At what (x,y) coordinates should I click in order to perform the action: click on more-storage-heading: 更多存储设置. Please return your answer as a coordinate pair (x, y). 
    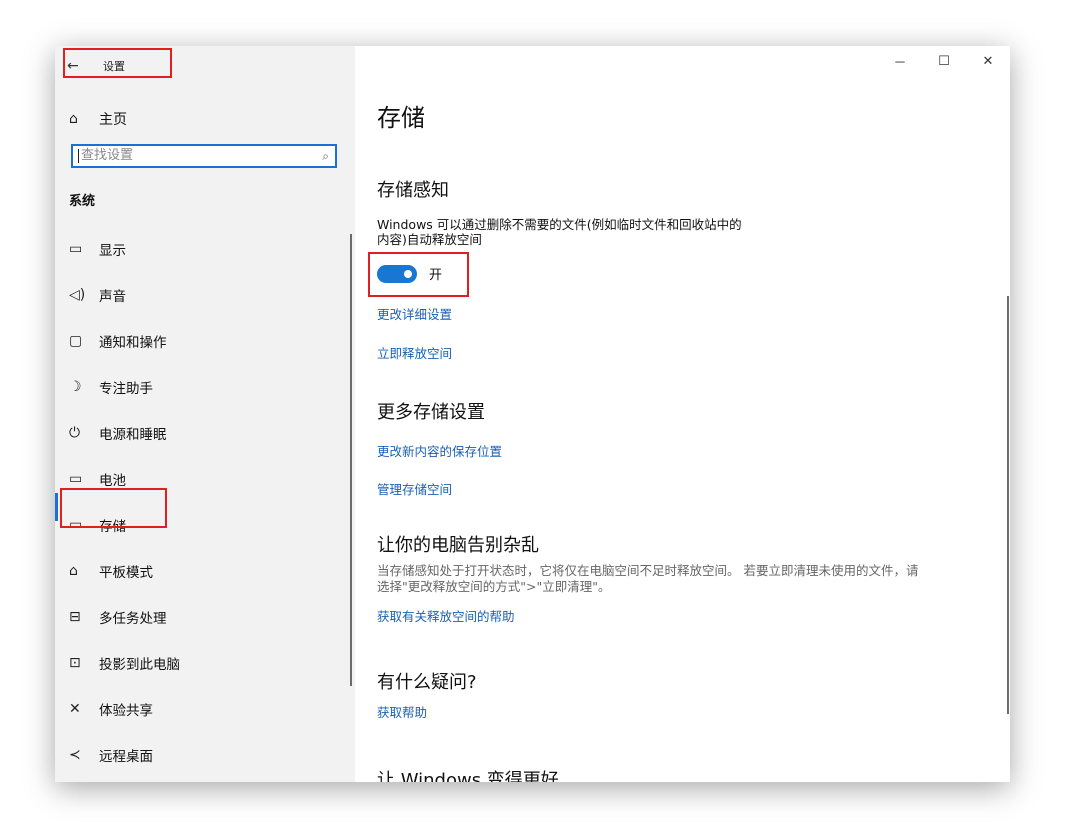
    Looking at the image, I should click on (431, 412).